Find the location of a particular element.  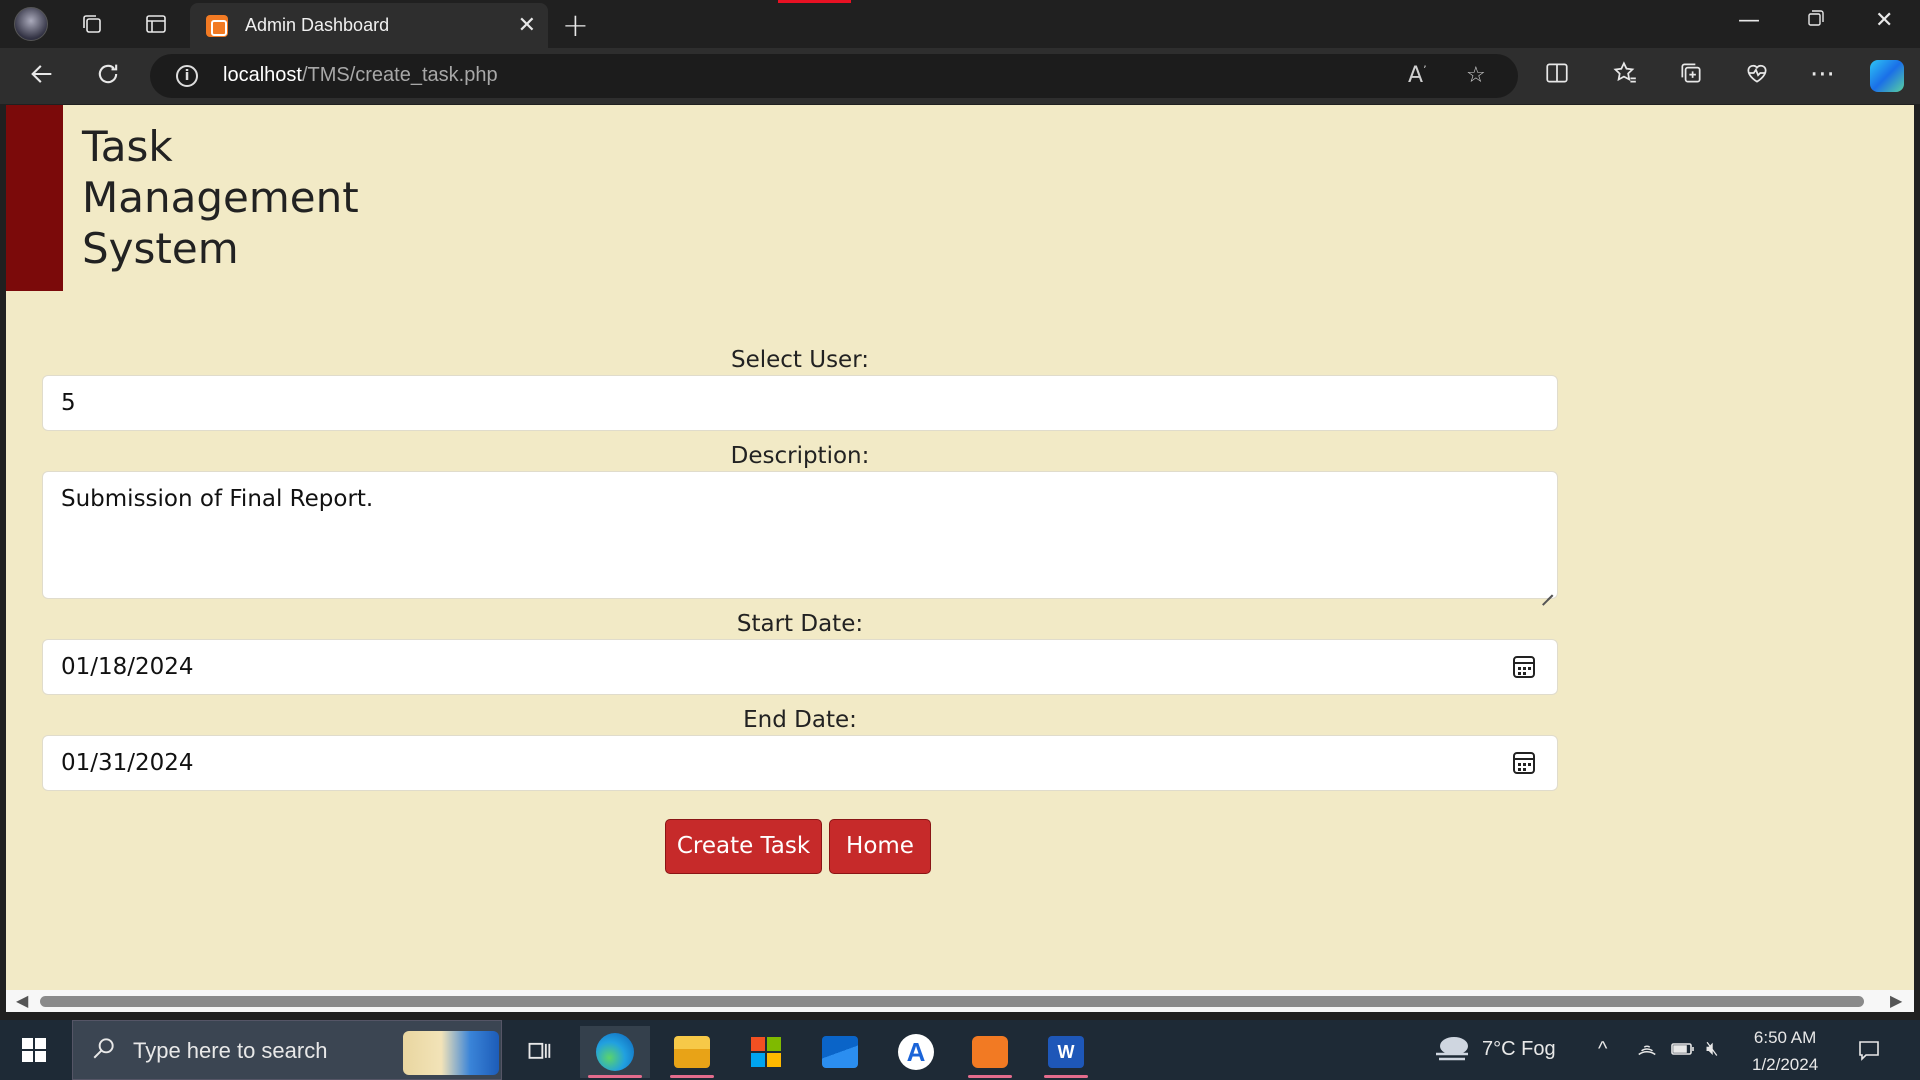

description-textarea: Submission of Final Report. is located at coordinates (800, 535).